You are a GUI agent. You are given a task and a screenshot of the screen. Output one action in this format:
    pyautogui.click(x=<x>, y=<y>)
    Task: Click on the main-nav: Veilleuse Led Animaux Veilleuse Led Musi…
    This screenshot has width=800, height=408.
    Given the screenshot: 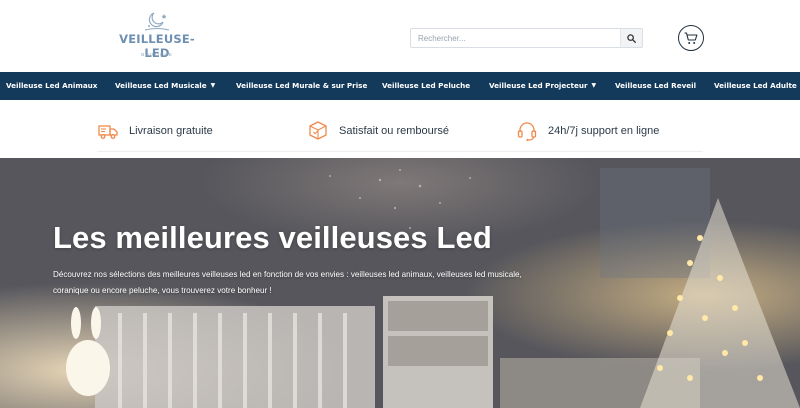 What is the action you would take?
    pyautogui.click(x=400, y=86)
    